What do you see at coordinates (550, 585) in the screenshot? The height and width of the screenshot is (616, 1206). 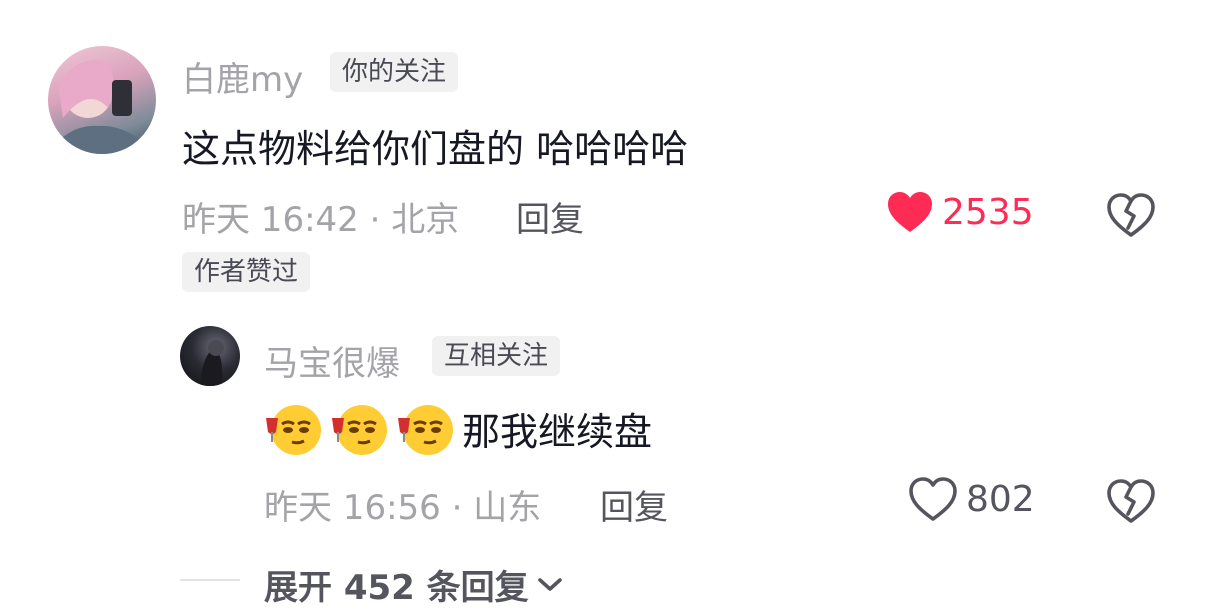 I see `chevron-down-icon` at bounding box center [550, 585].